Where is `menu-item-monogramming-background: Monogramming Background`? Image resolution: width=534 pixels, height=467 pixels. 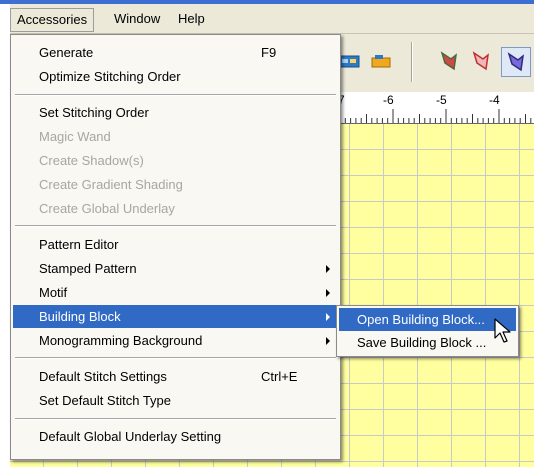
menu-item-monogramming-background: Monogramming Background is located at coordinates (175, 340).